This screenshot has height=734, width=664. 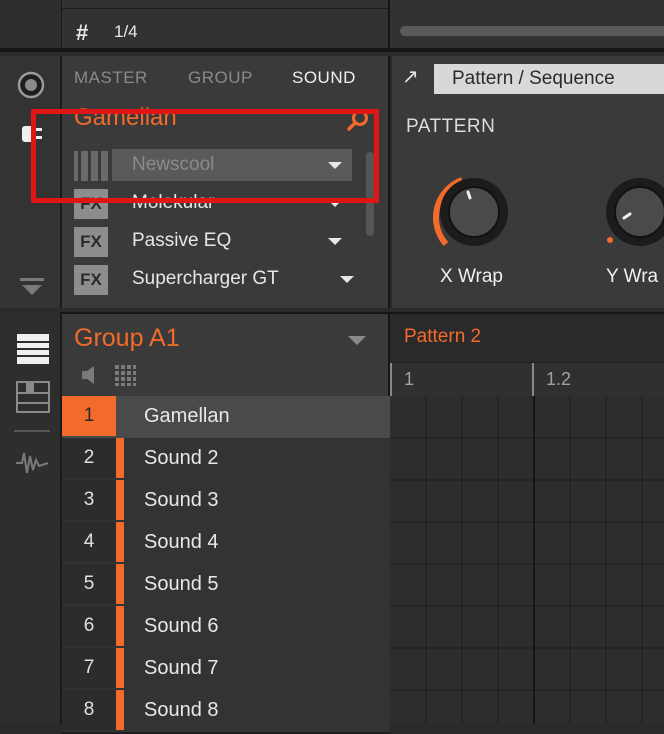 What do you see at coordinates (181, 542) in the screenshot?
I see `sound-name: Sound 4` at bounding box center [181, 542].